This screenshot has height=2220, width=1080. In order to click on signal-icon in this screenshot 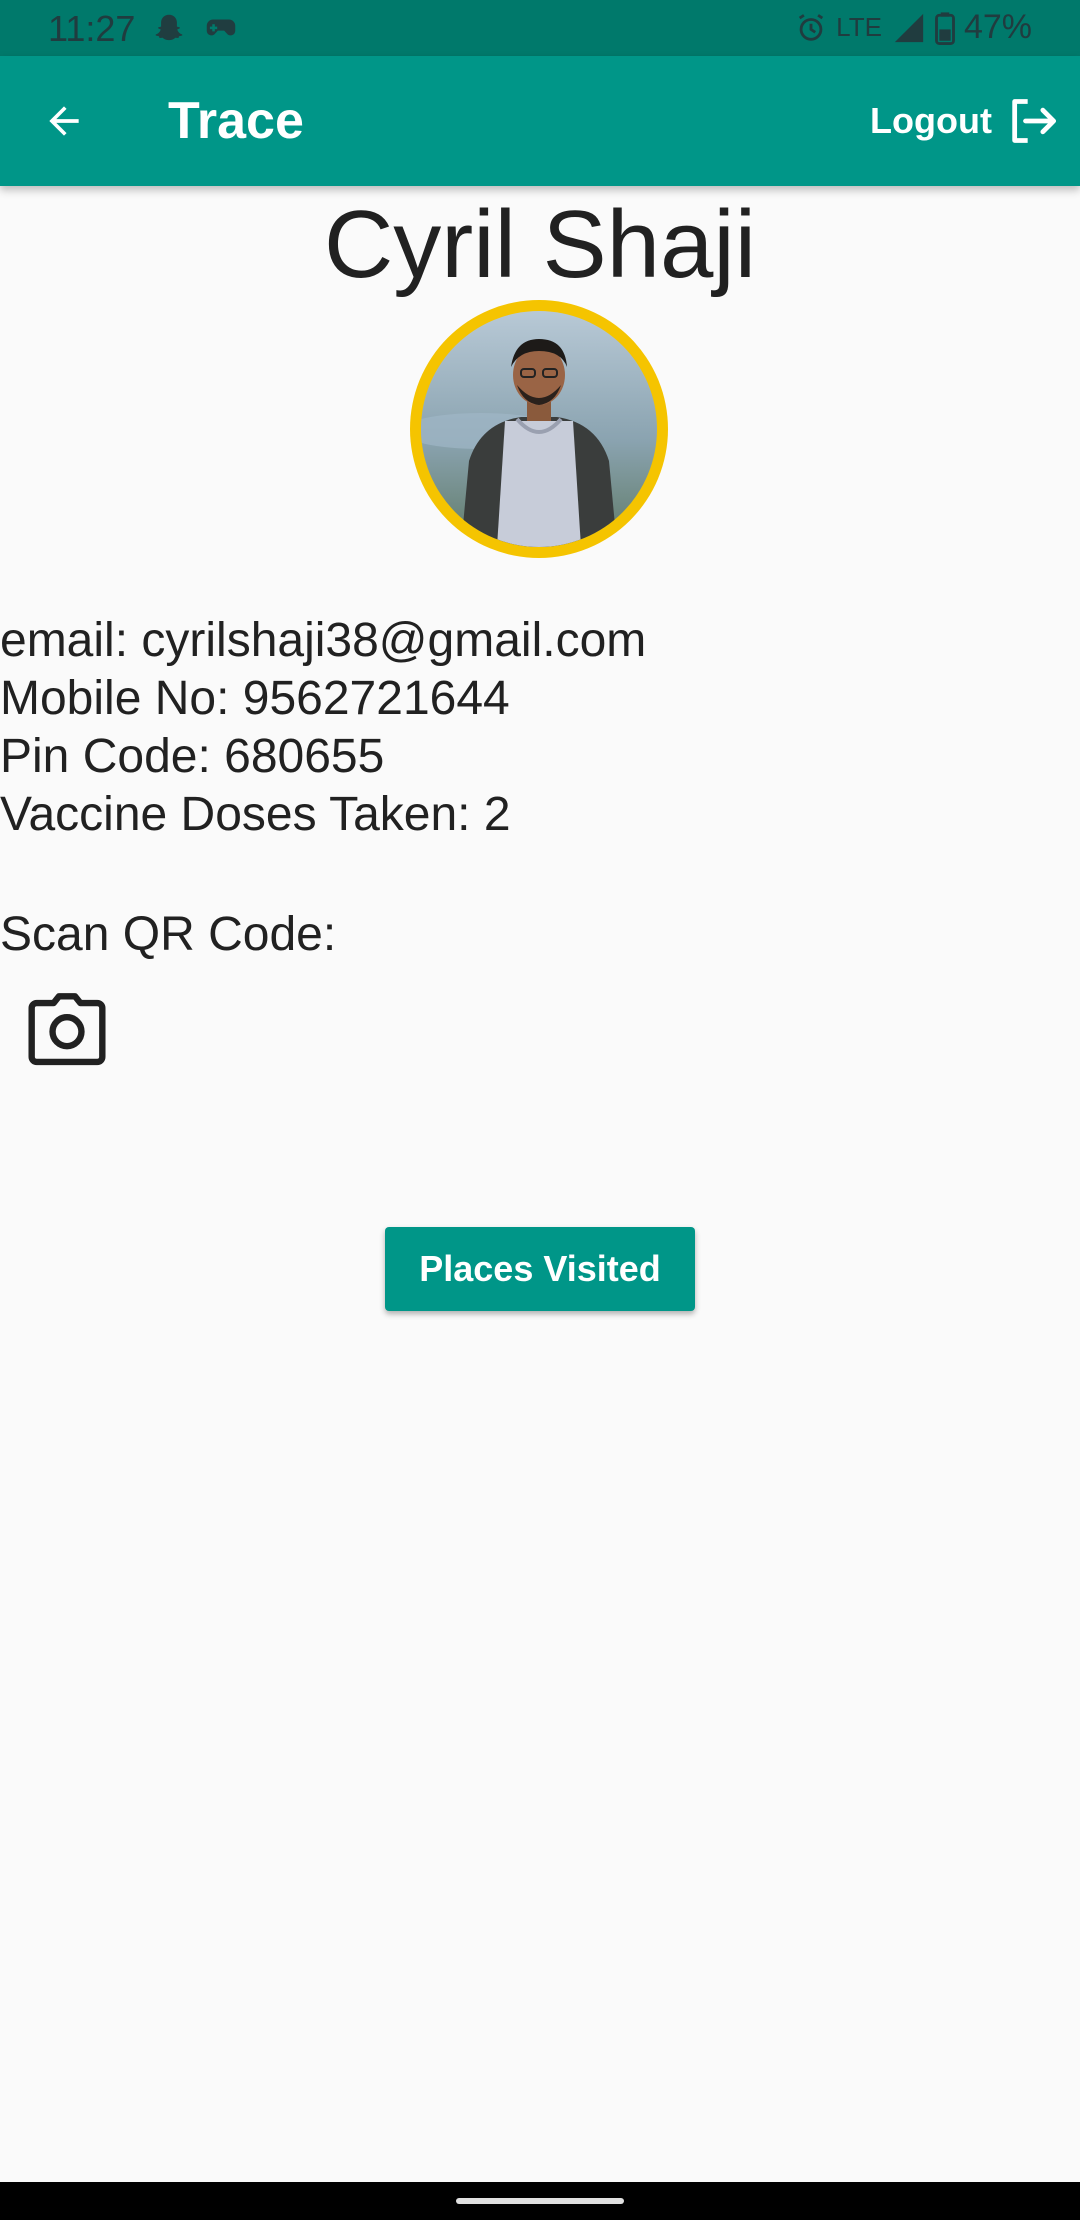, I will do `click(909, 27)`.